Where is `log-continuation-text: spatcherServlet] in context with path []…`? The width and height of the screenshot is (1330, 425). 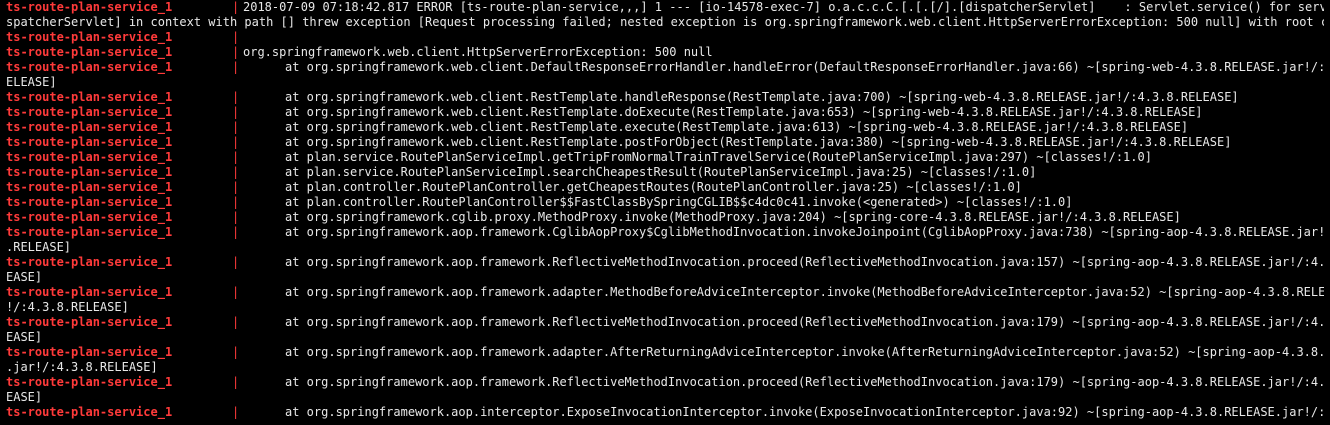
log-continuation-text: spatcherServlet] in context with path []… is located at coordinates (668, 22).